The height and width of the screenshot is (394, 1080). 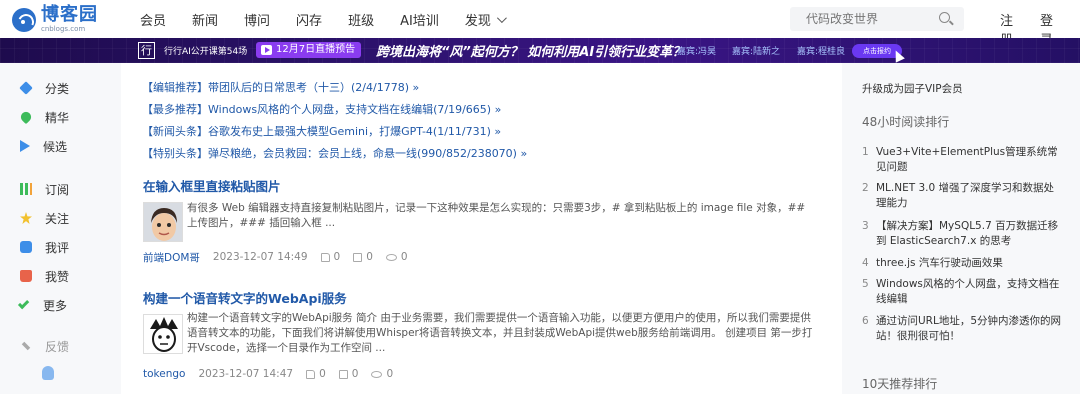 What do you see at coordinates (900, 384) in the screenshot?
I see `rank-section-title: 10天推荐排行` at bounding box center [900, 384].